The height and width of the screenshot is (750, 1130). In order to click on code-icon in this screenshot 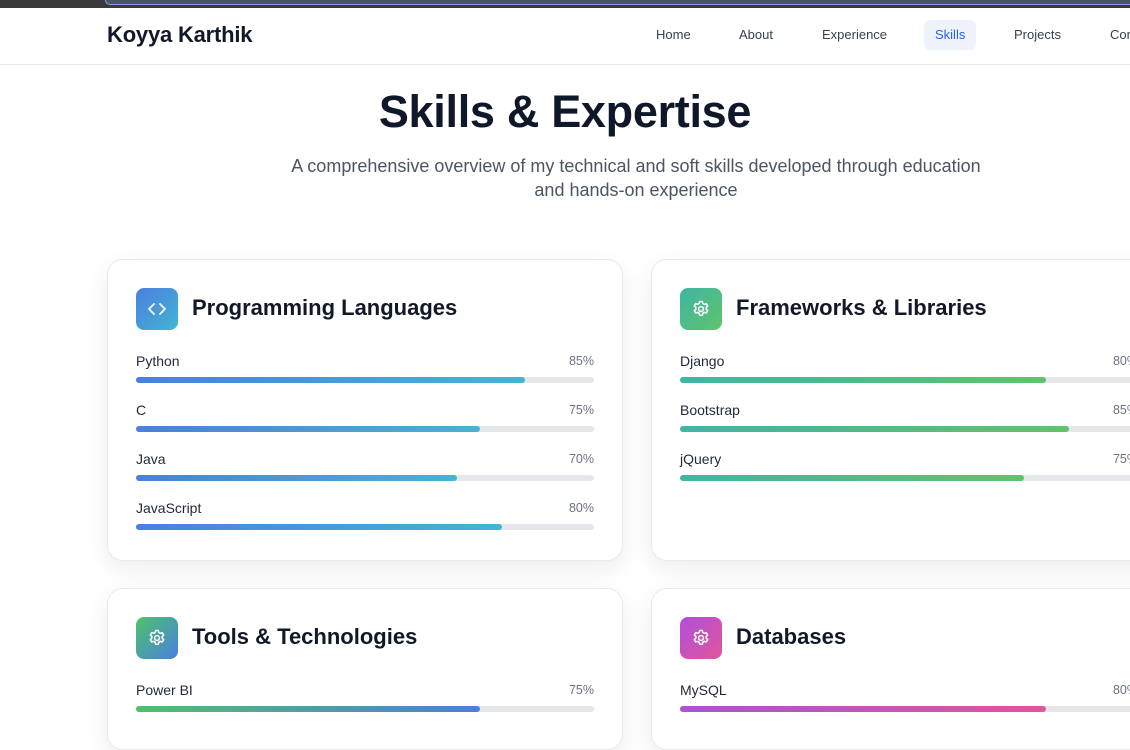, I will do `click(157, 309)`.